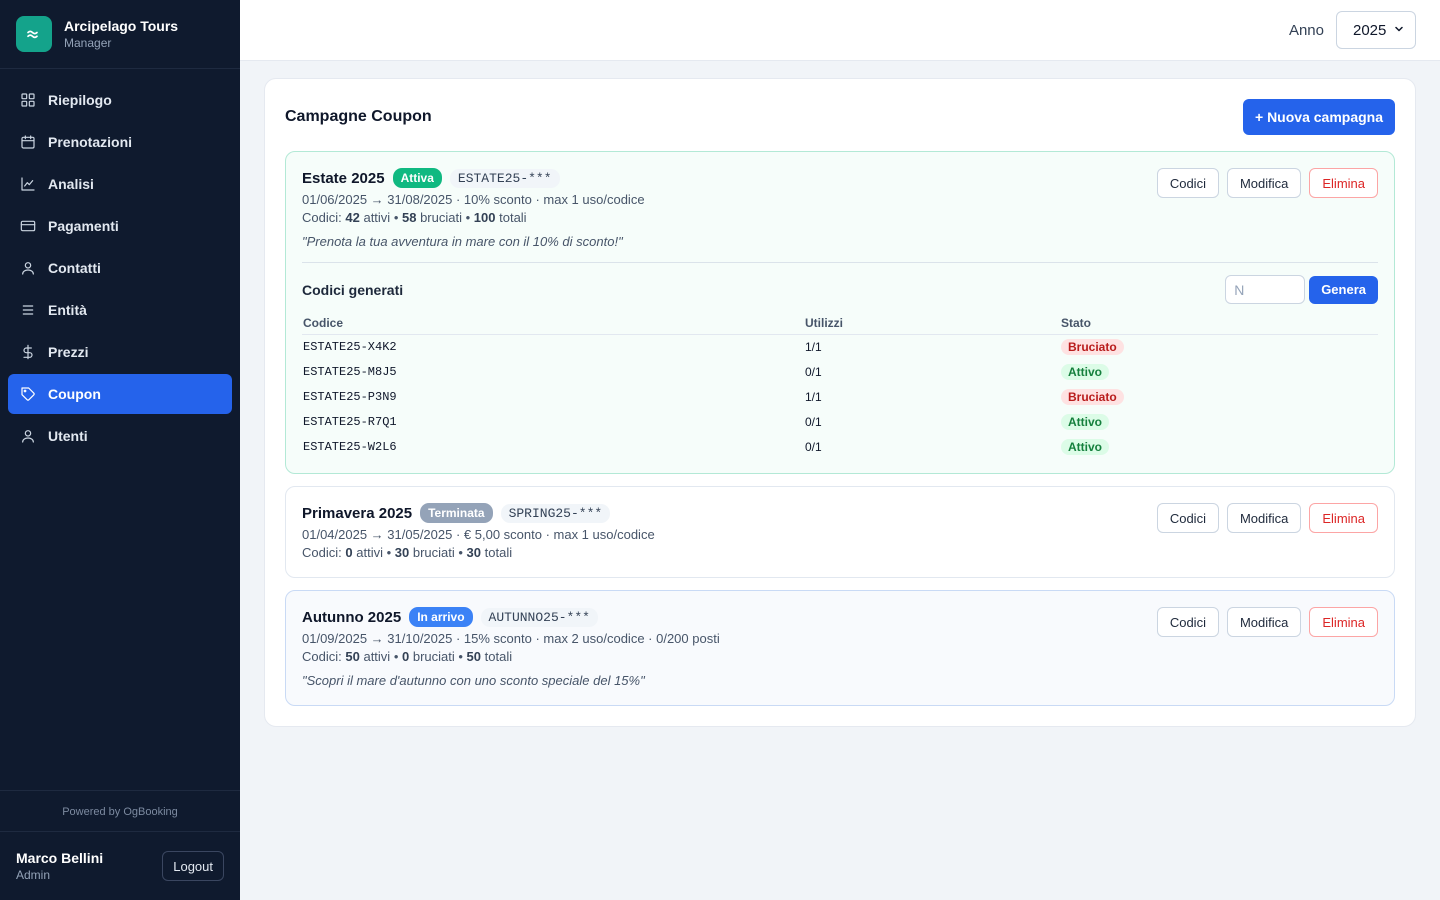  I want to click on total-label: totali, so click(498, 552).